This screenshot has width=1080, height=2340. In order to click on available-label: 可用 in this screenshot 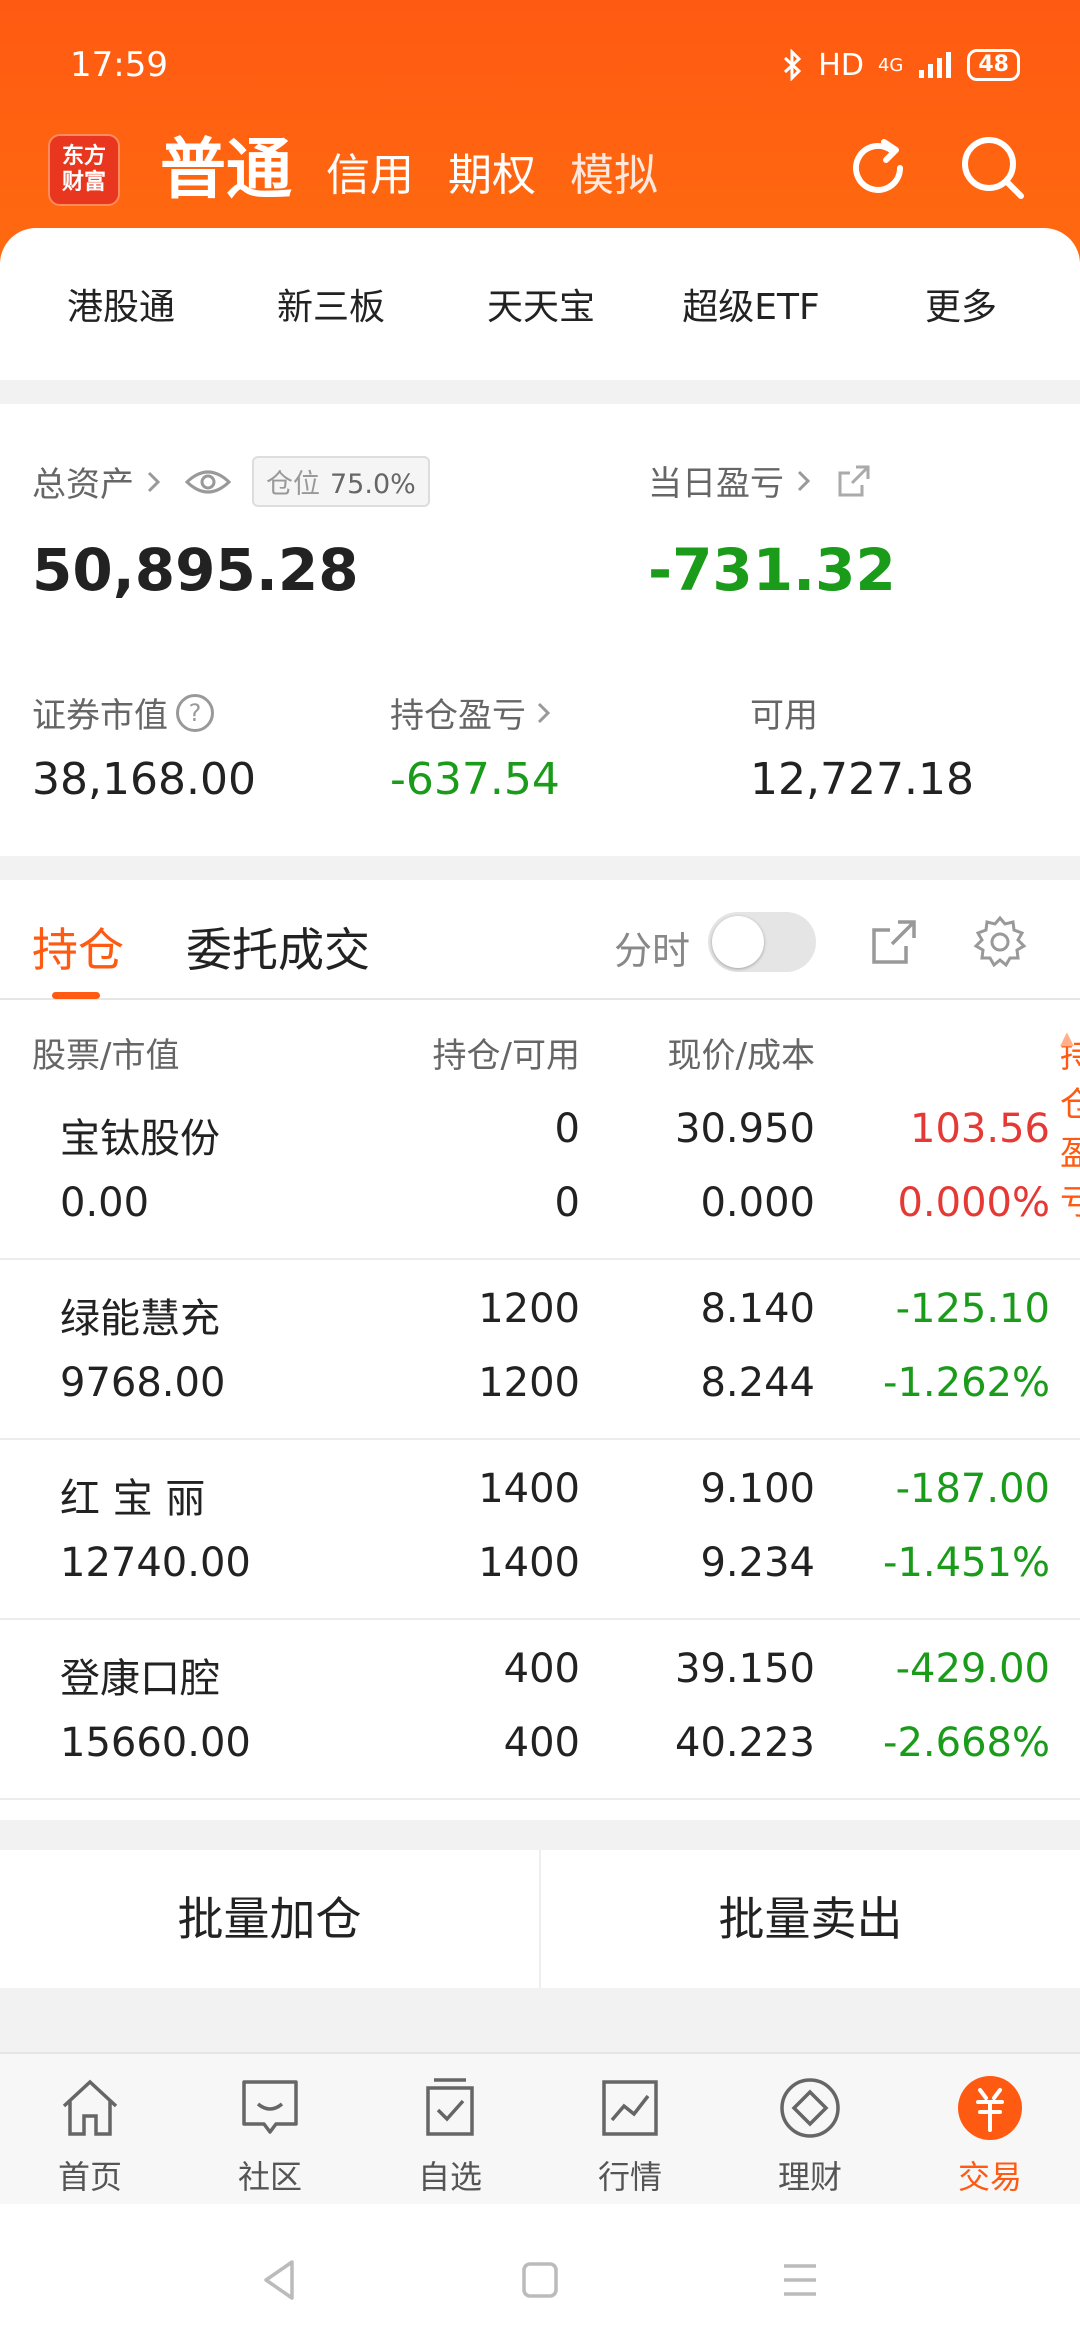, I will do `click(784, 716)`.